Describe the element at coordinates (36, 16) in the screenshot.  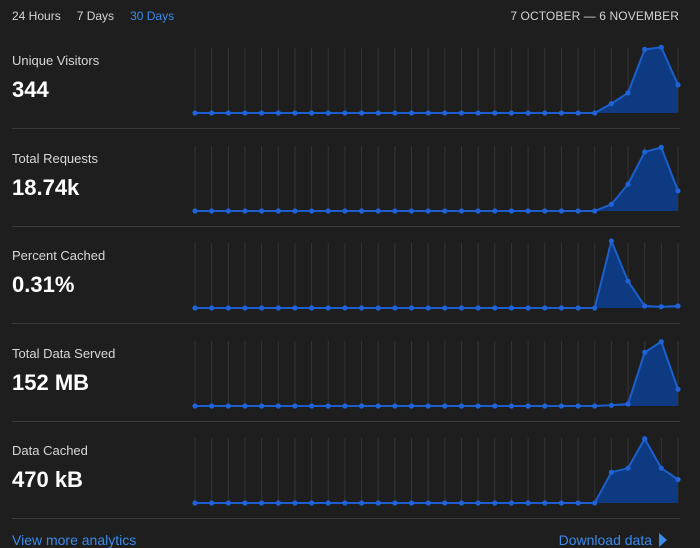
I see `tab-24-hours: 24 Hours` at that location.